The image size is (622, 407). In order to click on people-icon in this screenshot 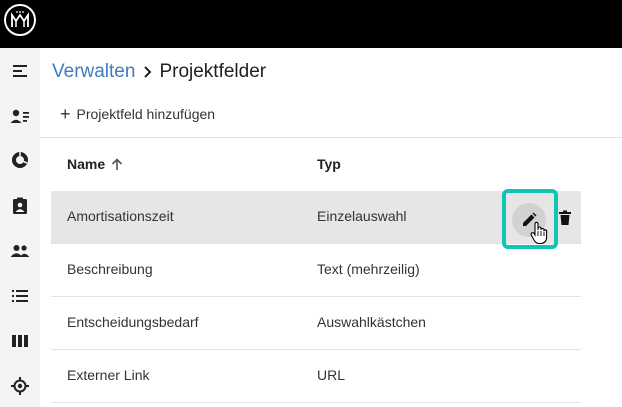, I will do `click(20, 251)`.